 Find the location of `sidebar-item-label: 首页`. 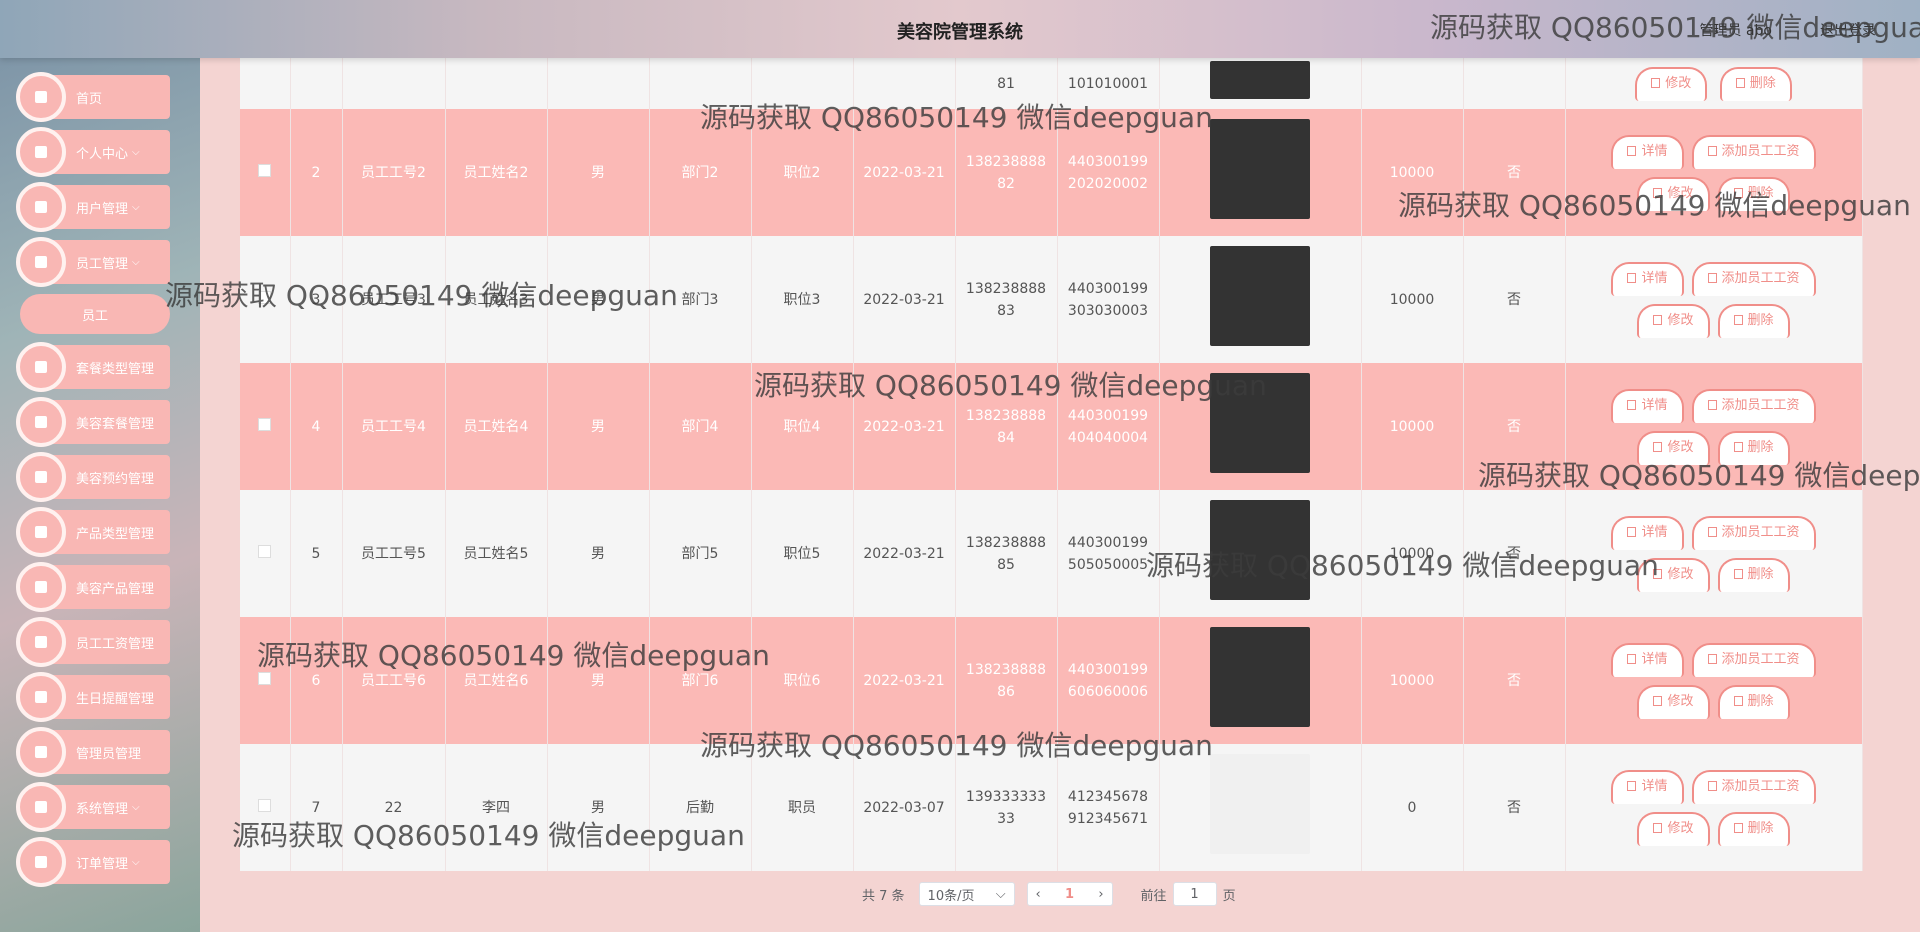

sidebar-item-label: 首页 is located at coordinates (89, 99).